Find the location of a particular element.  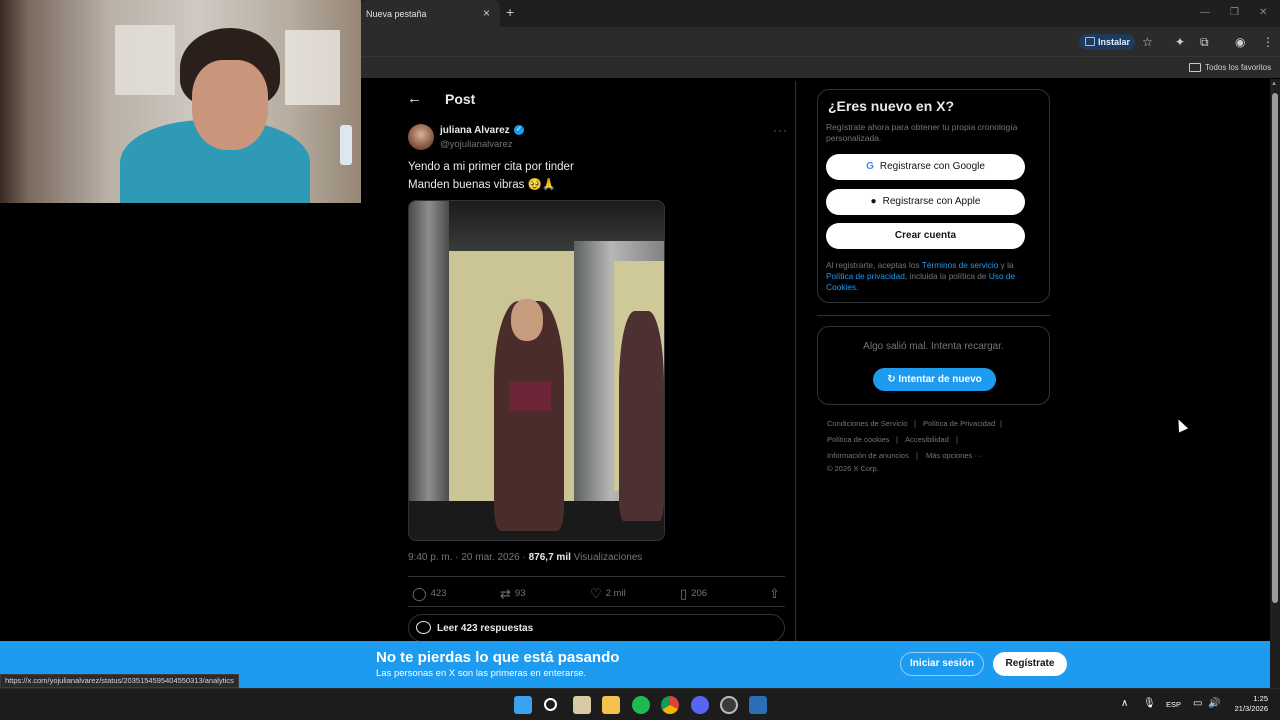

share-icon: ⇧ is located at coordinates (774, 593).